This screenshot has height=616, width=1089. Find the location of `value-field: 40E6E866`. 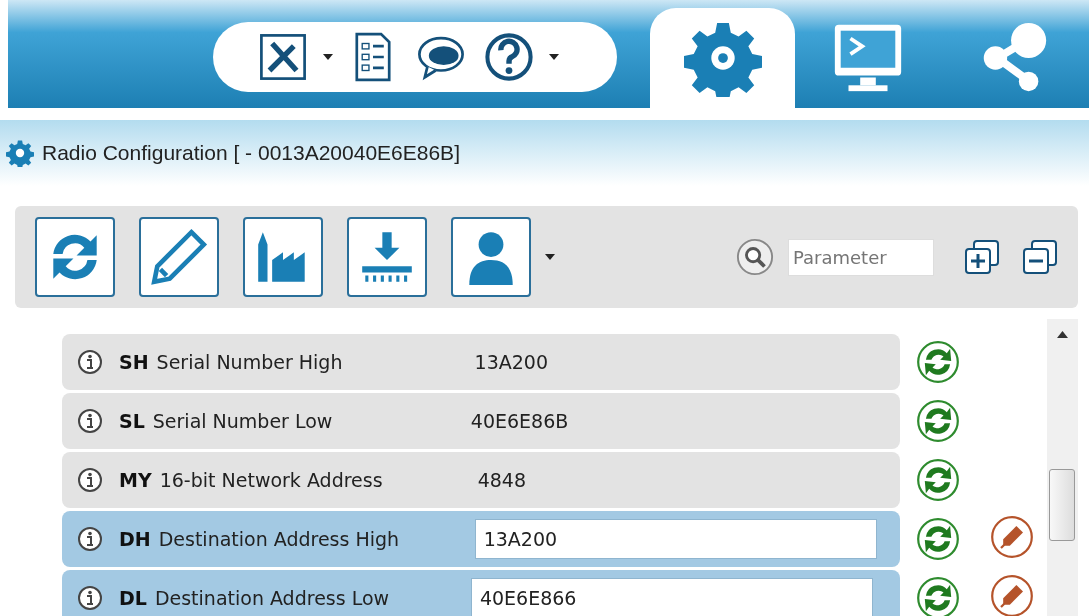

value-field: 40E6E866 is located at coordinates (671, 597).